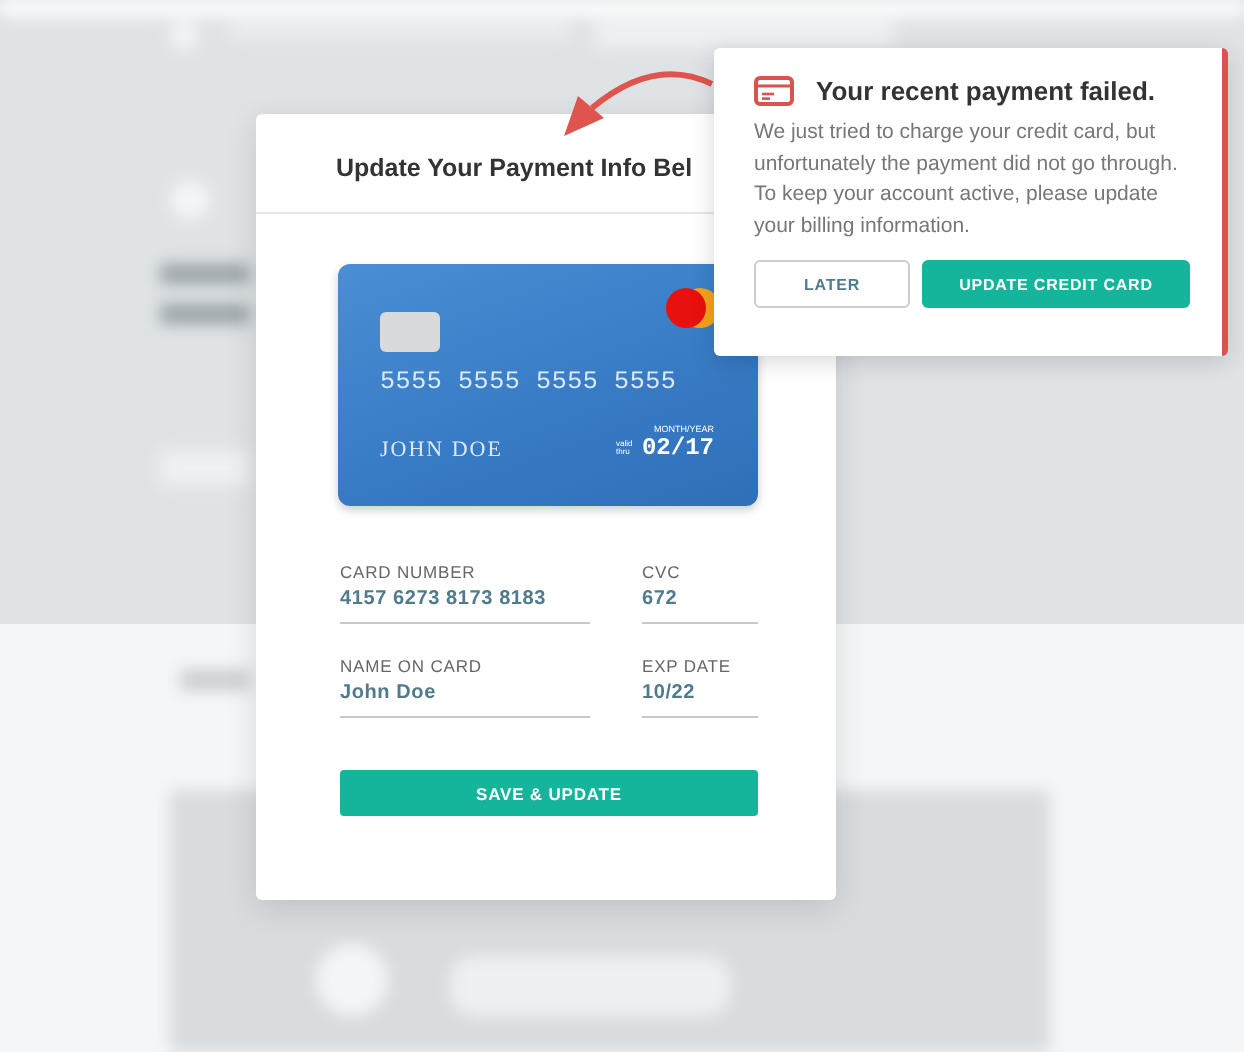 The height and width of the screenshot is (1052, 1244). Describe the element at coordinates (529, 382) in the screenshot. I see `card-number: 5555 5555 5555 5555` at that location.